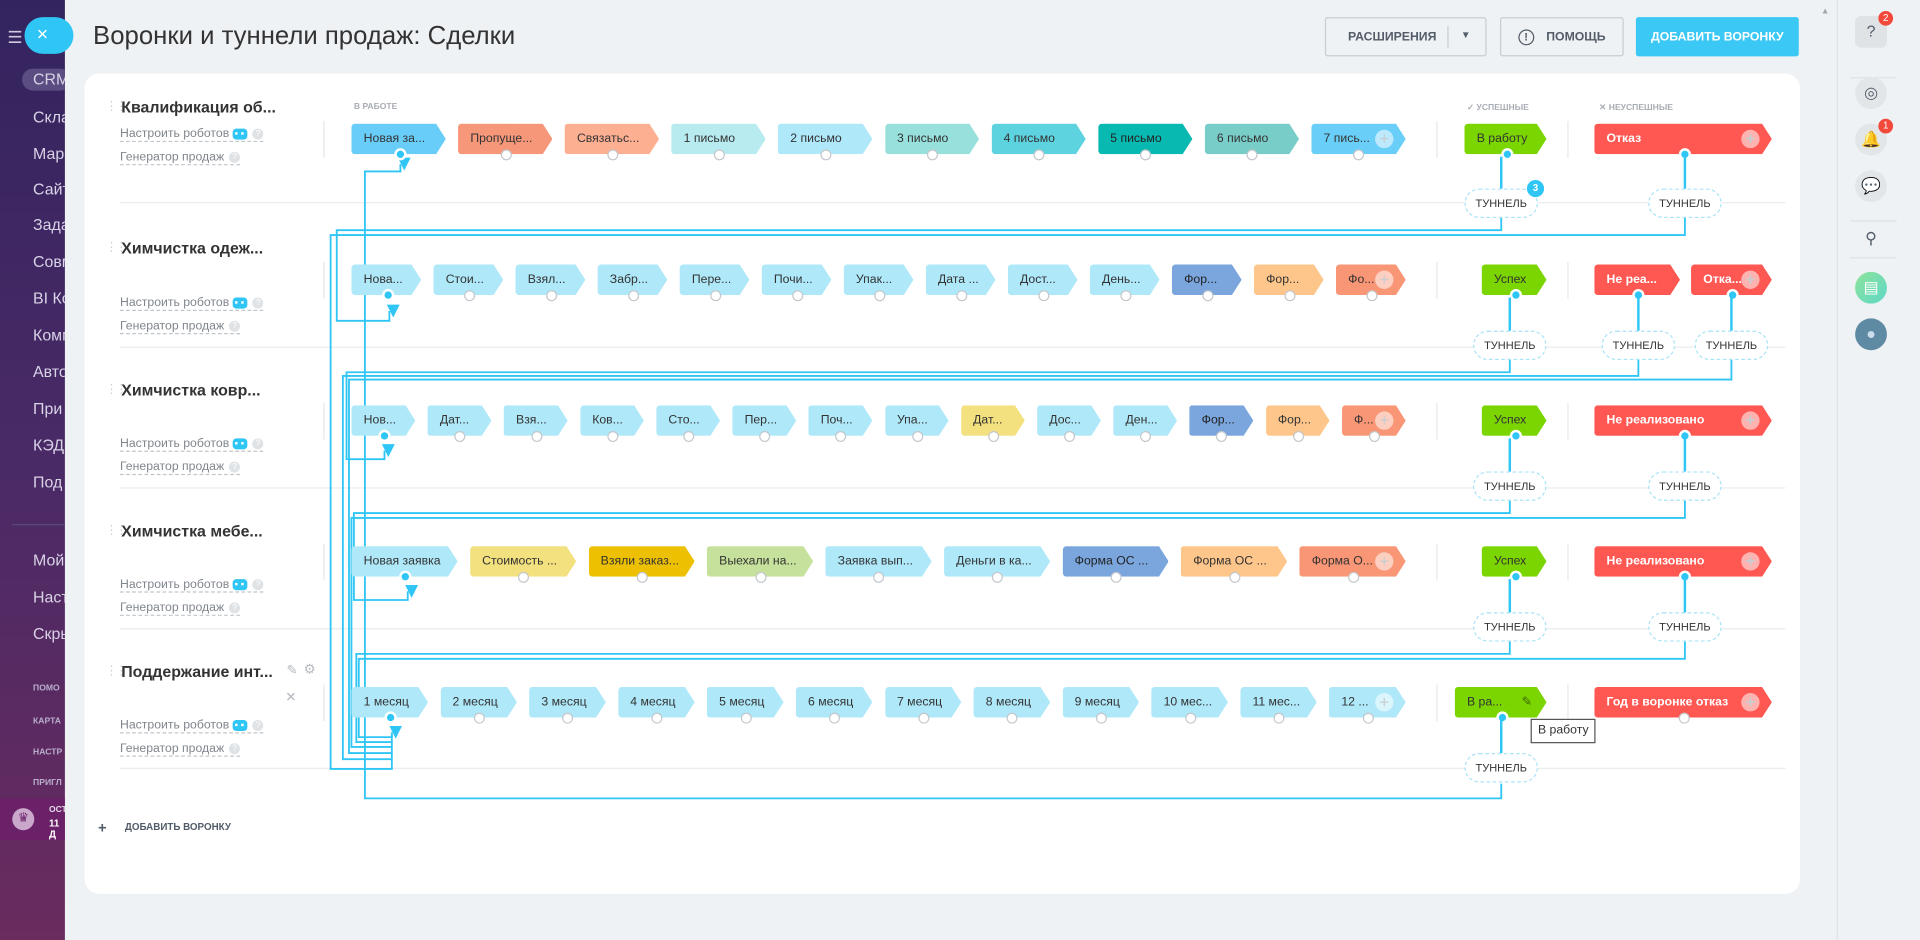 The image size is (1920, 940). Describe the element at coordinates (1367, 705) in the screenshot. I see `stage: 12 ... +` at that location.